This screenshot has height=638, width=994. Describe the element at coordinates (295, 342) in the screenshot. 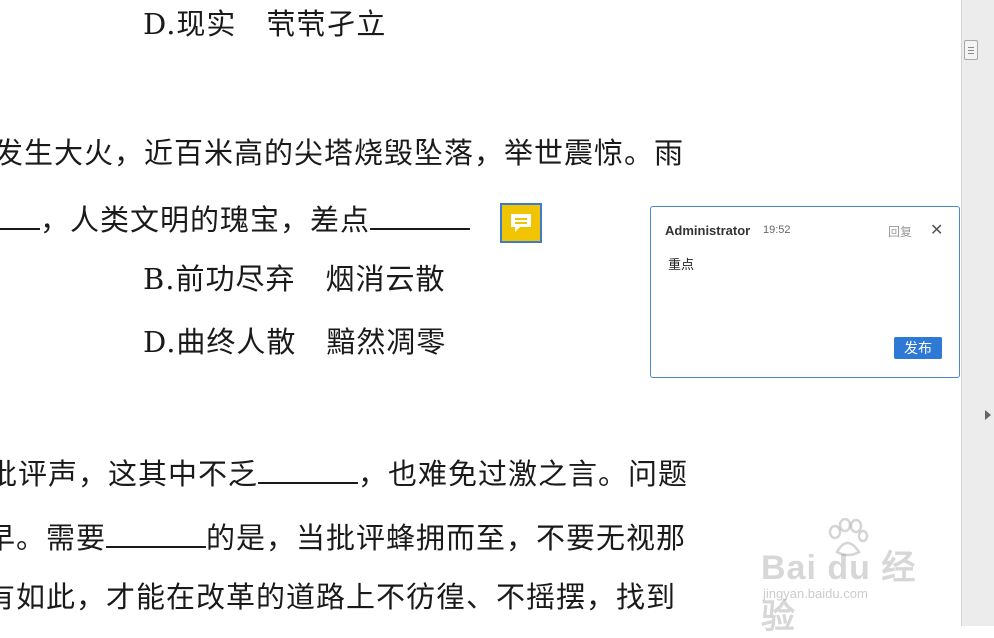

I see `option-d-line-2: D.曲终人散 黯然凋零` at that location.